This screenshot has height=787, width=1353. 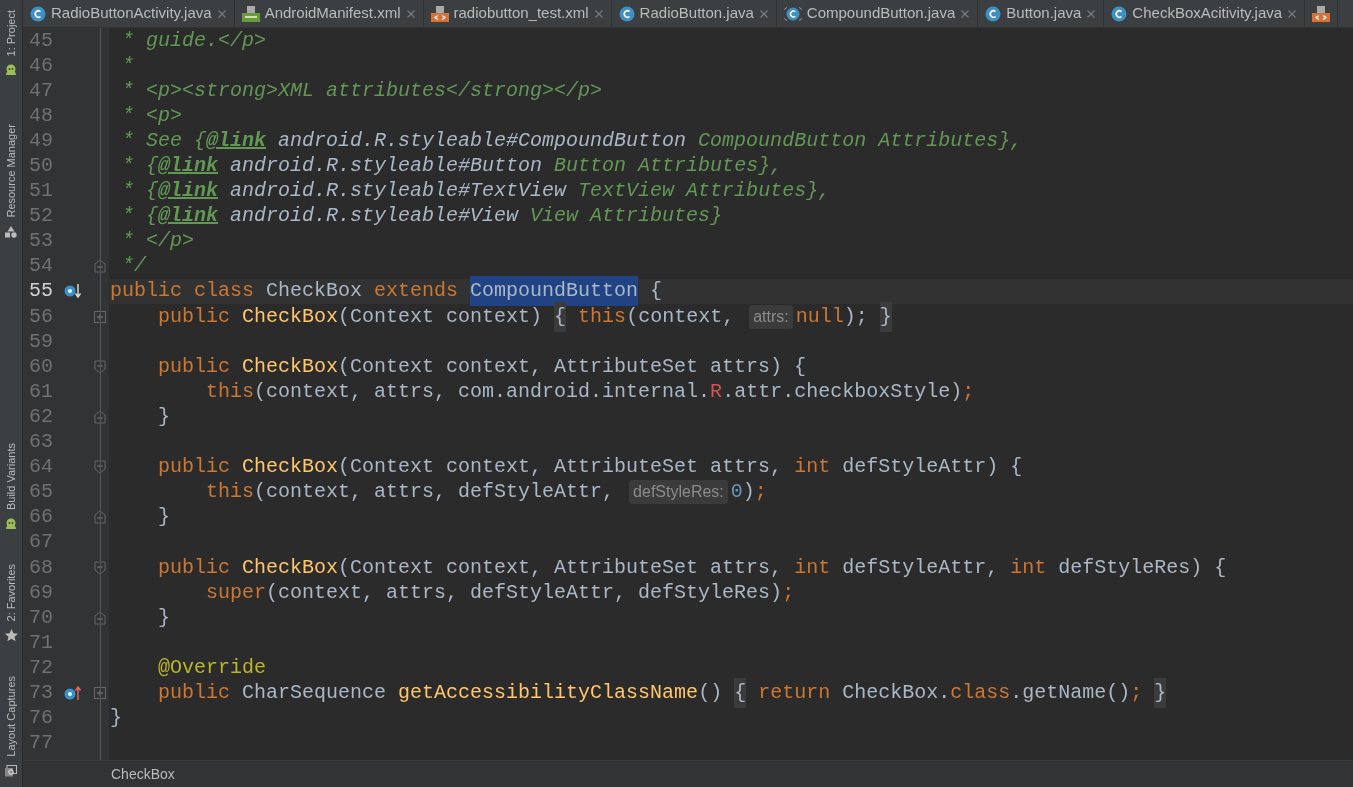 I want to click on editor-tab: CompoundButton.java, so click(x=877, y=13).